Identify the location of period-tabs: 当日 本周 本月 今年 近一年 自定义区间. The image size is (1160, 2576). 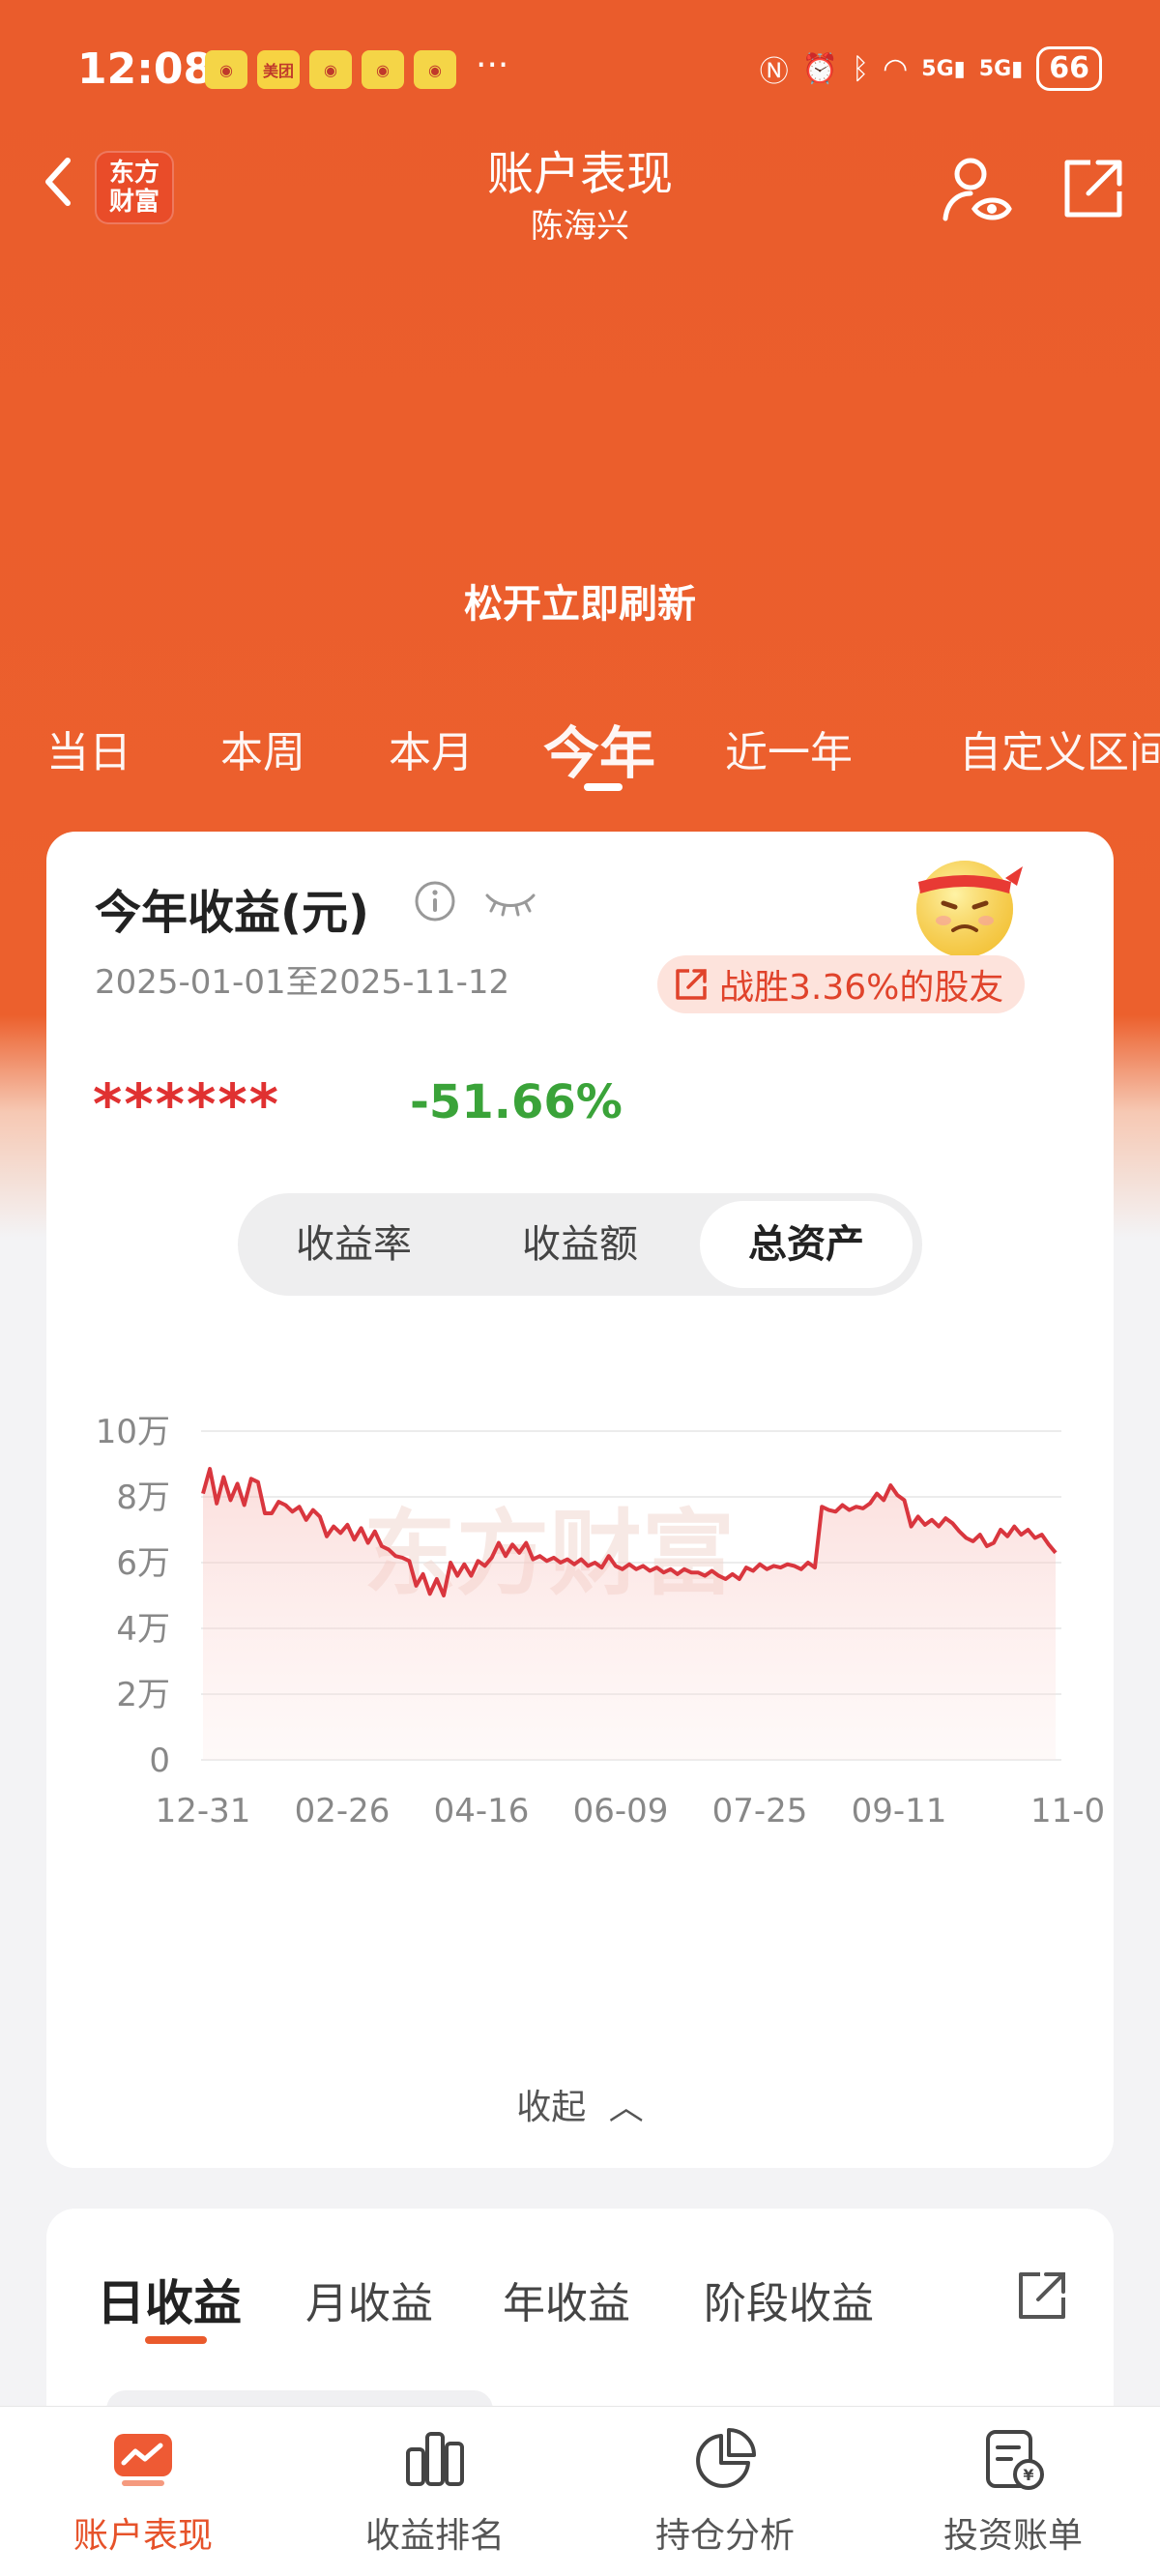
(580, 751).